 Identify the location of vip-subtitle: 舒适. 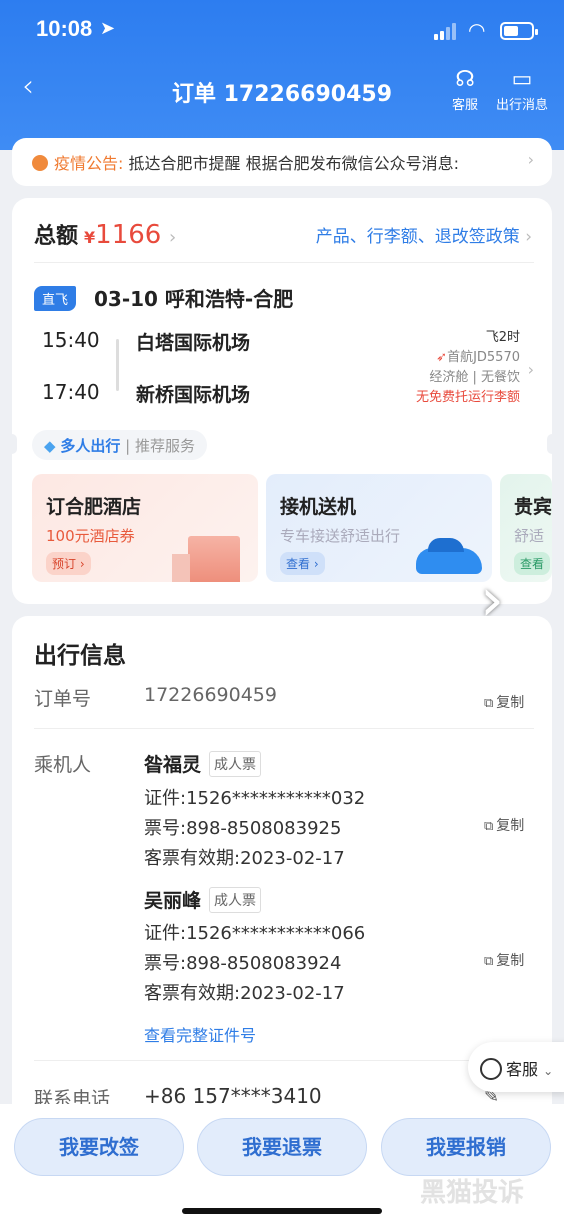
(529, 536).